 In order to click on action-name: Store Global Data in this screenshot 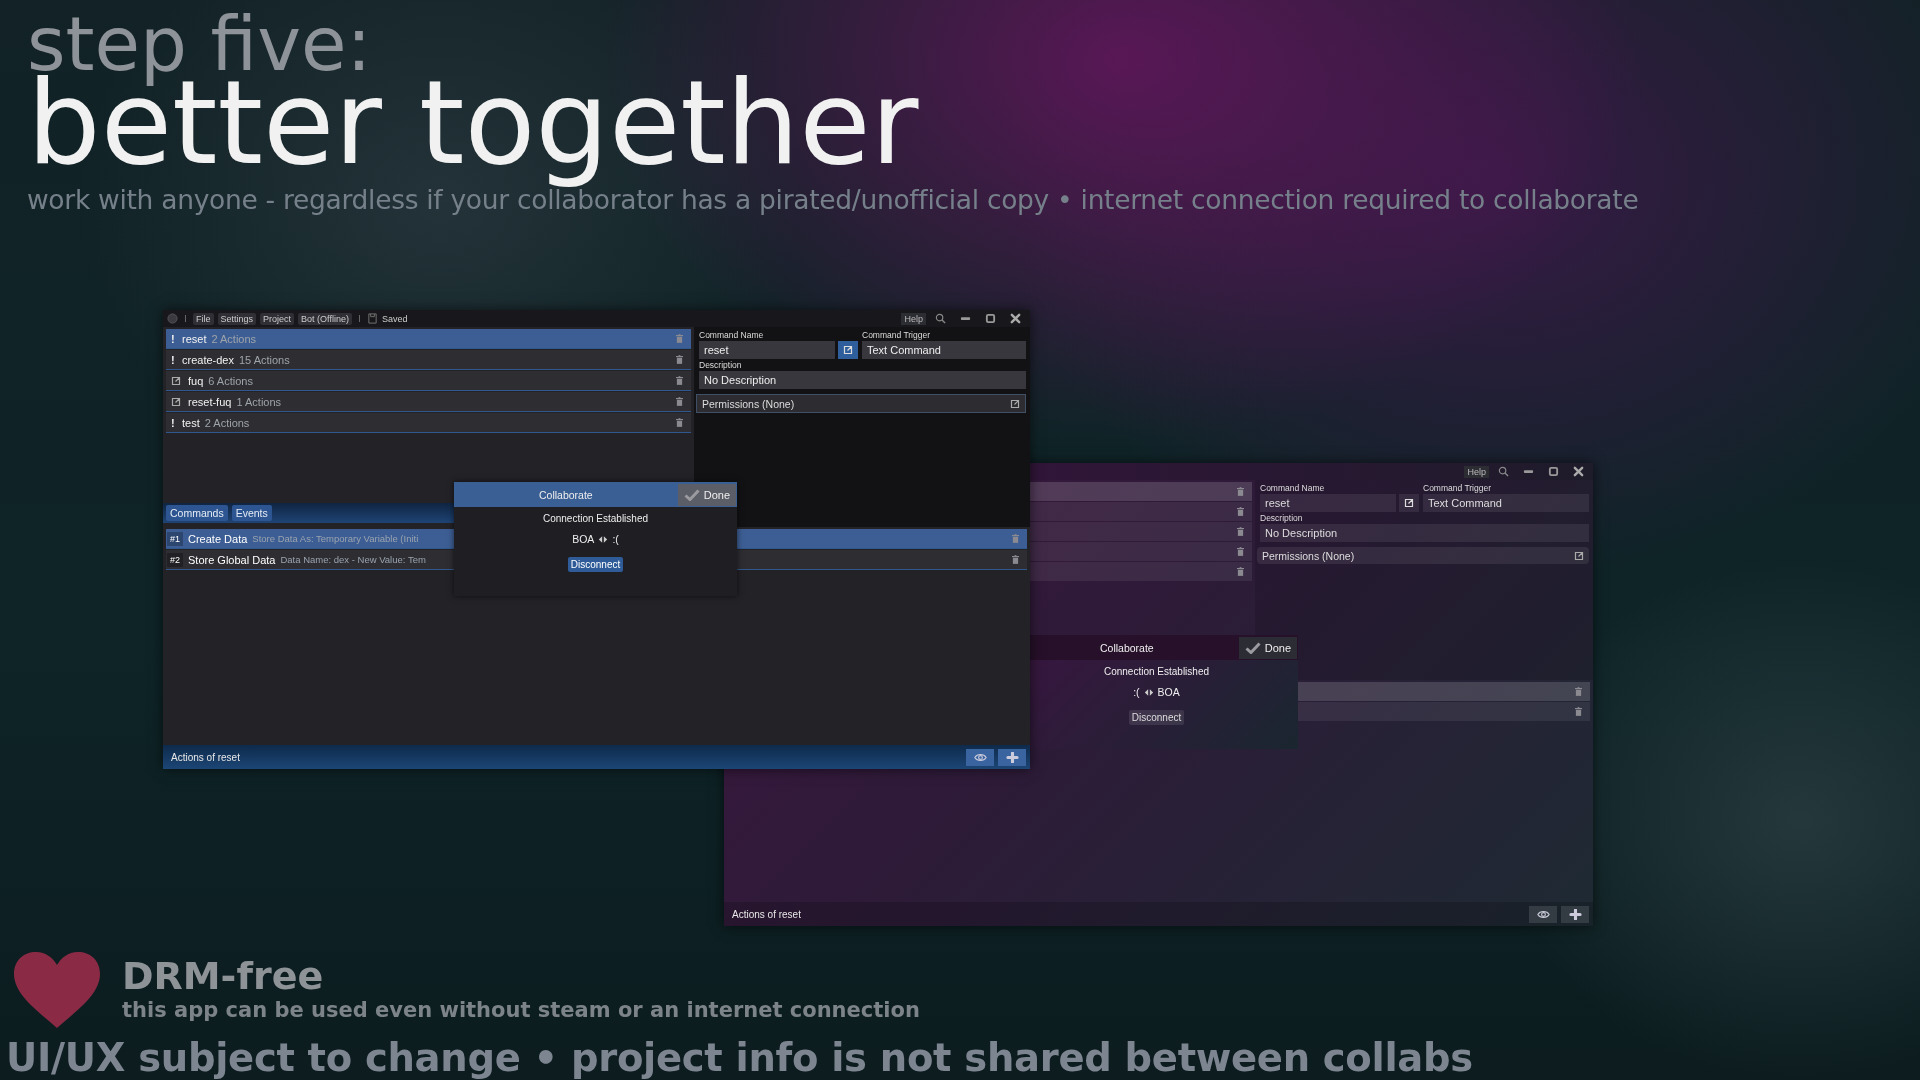, I will do `click(232, 559)`.